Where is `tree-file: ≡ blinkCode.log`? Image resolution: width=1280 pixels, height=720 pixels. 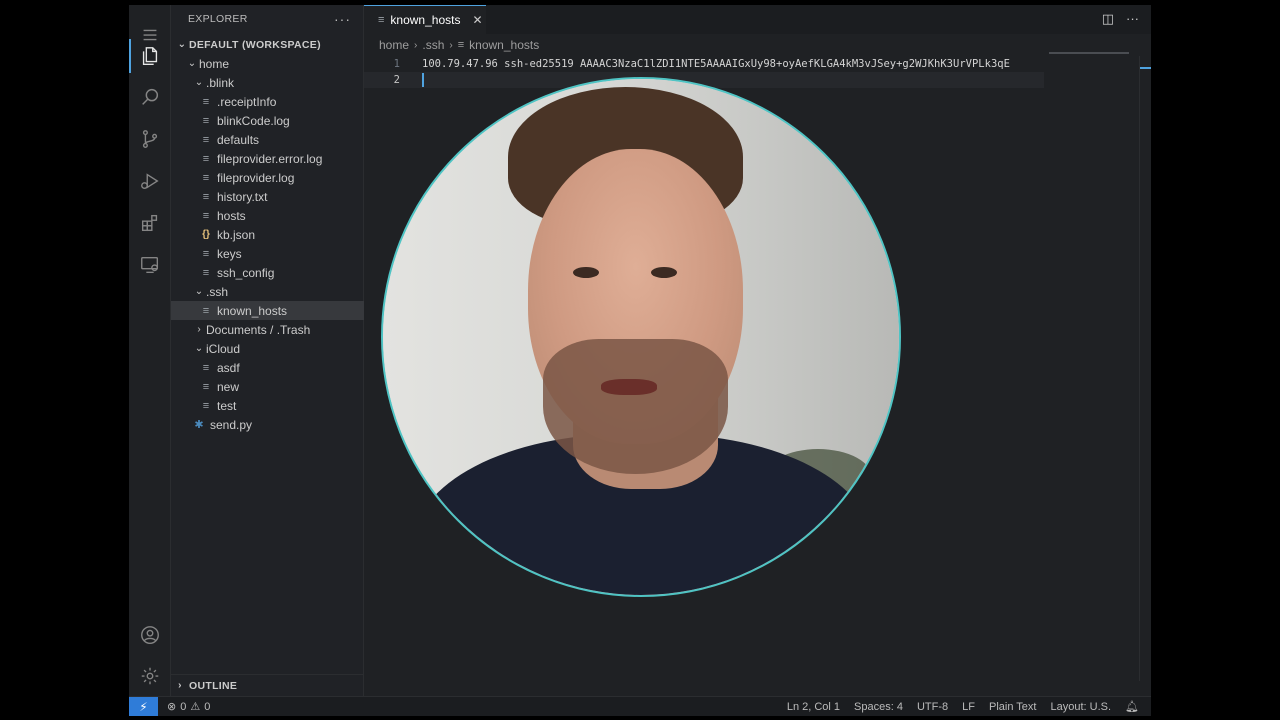 tree-file: ≡ blinkCode.log is located at coordinates (267, 120).